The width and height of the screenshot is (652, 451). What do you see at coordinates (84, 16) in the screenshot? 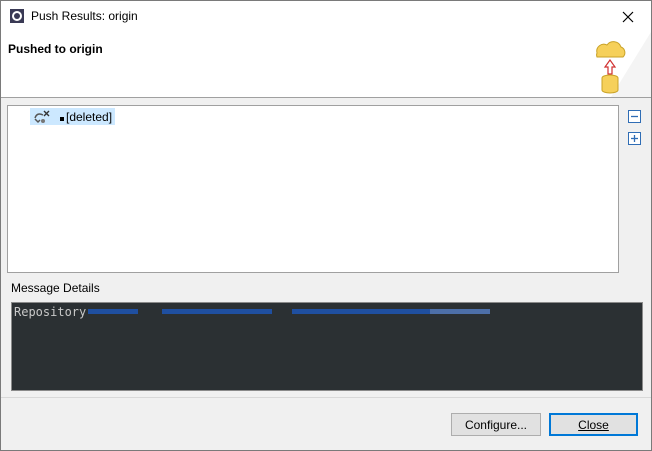
I see `window-title: Push Results: origin` at bounding box center [84, 16].